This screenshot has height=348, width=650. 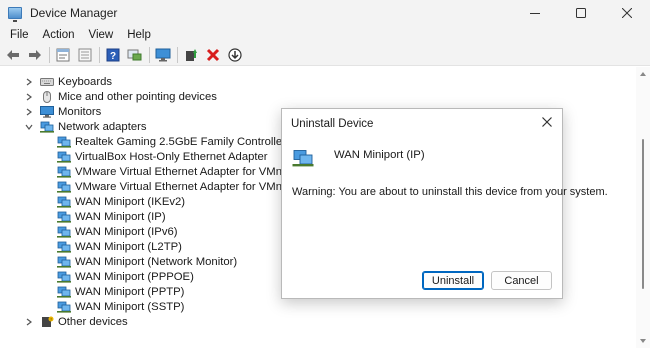 I want to click on tree-device-item: VirtualBox Host-Only Ethernet Adapter, so click(x=162, y=156).